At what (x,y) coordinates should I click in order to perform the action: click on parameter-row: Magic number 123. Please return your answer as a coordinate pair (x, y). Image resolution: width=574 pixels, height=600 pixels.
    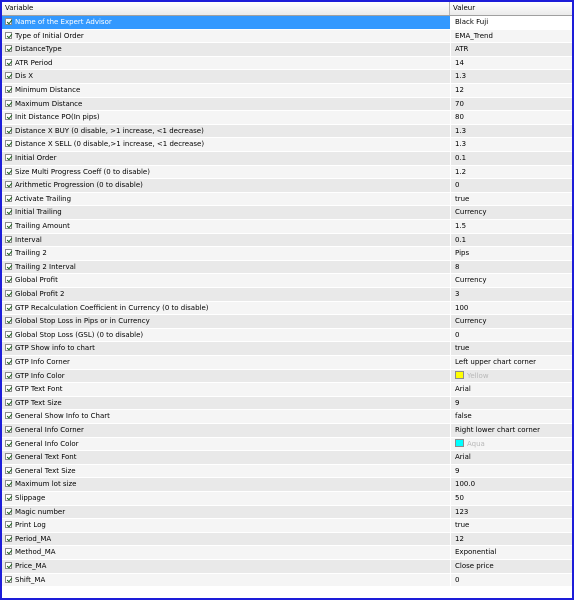
    Looking at the image, I should click on (287, 512).